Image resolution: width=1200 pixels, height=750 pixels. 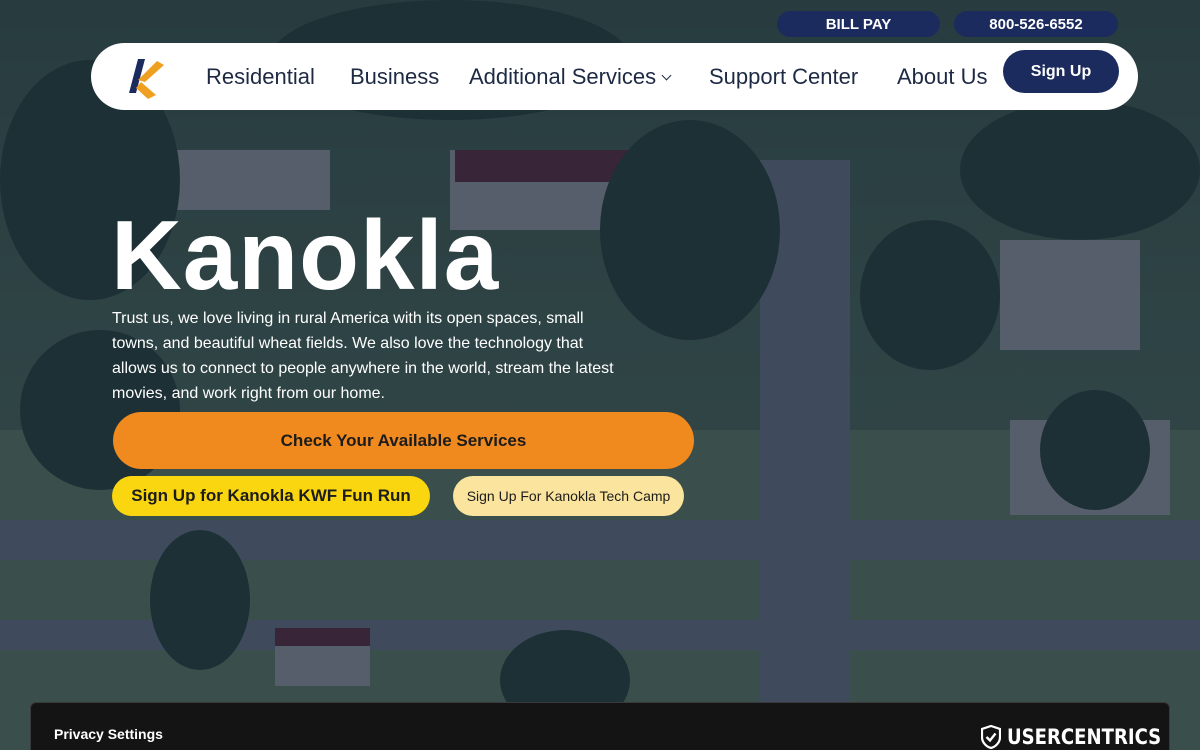 I want to click on privacy-settings-banner: Privacy Settings USERCENTRICS, so click(x=600, y=726).